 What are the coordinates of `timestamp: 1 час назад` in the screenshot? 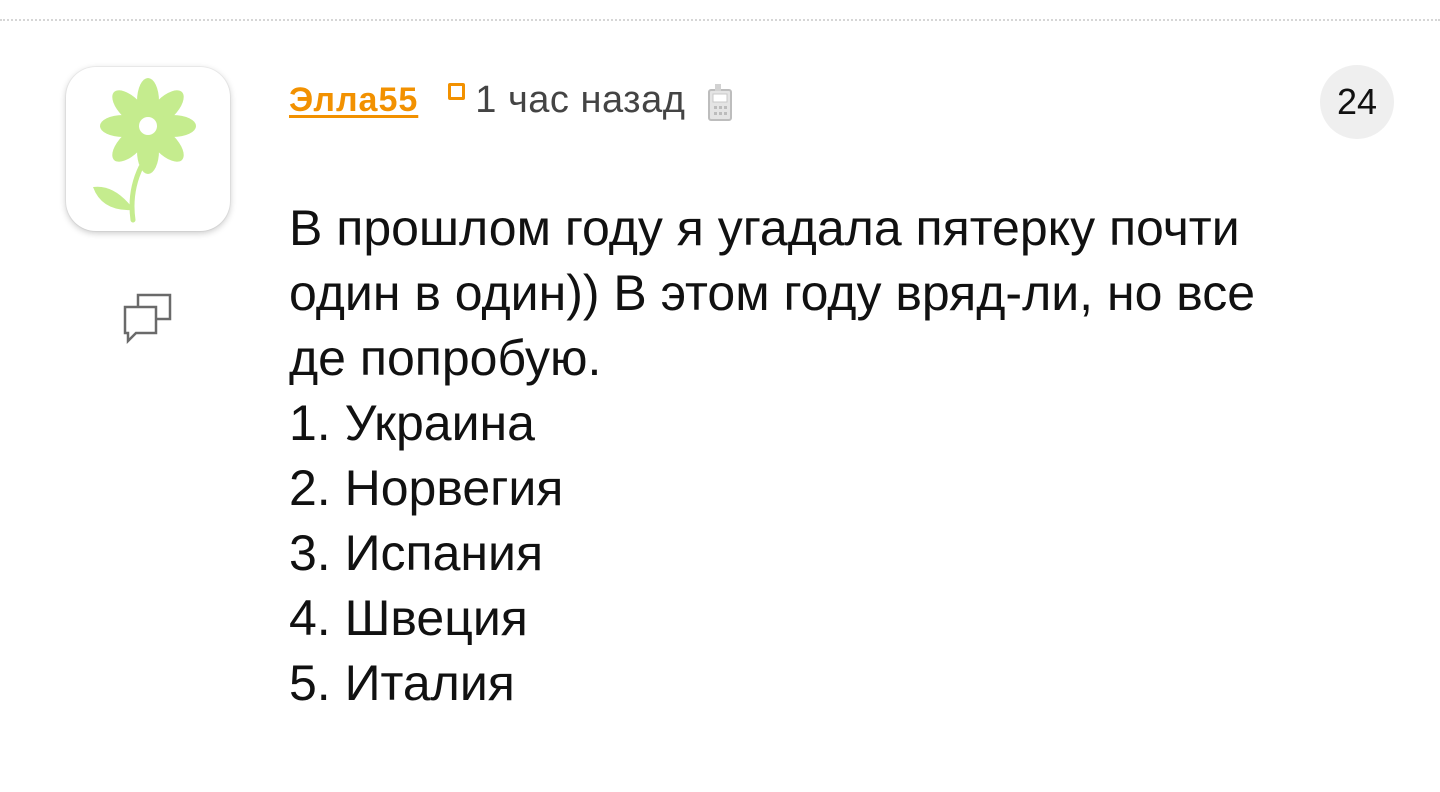 It's located at (580, 99).